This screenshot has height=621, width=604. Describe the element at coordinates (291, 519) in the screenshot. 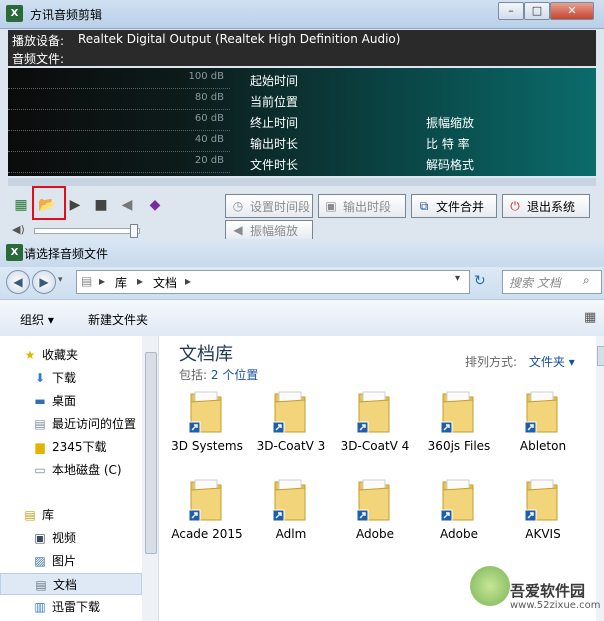

I see `folder-item: Adlm` at that location.